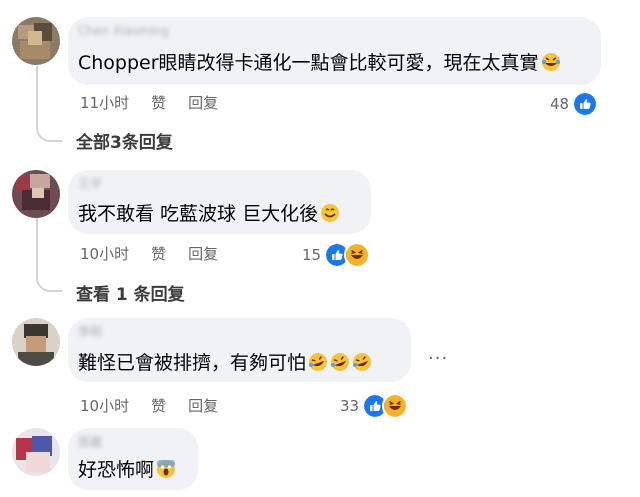  Describe the element at coordinates (374, 406) in the screenshot. I see `reaction-summary: 33` at that location.